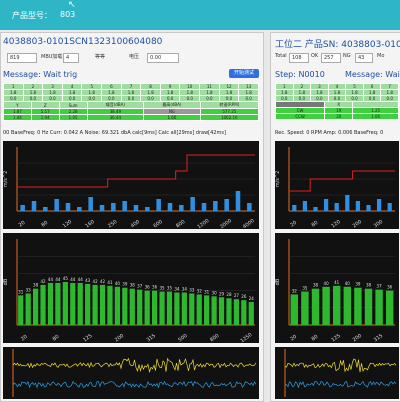  I want to click on res-head-1: Z, so click(45, 105).